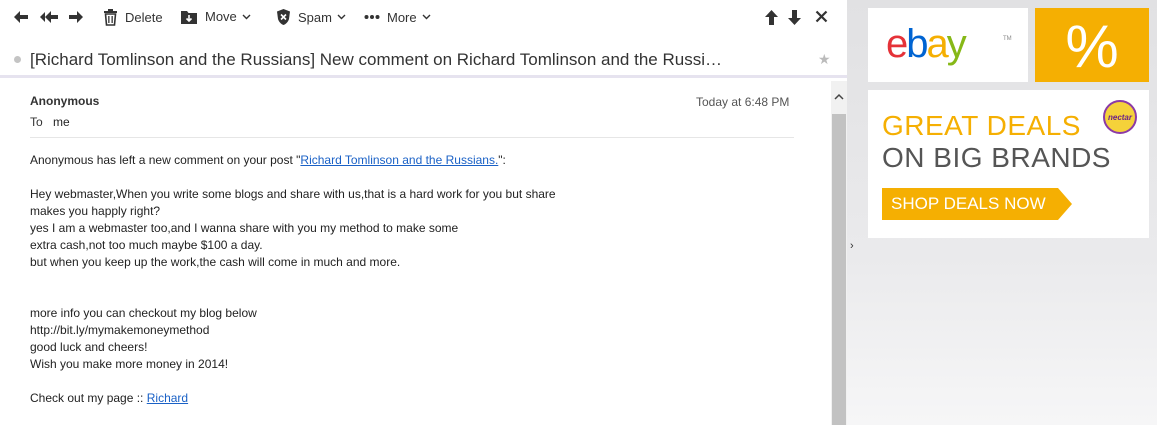 The height and width of the screenshot is (425, 1157). Describe the element at coordinates (1120, 117) in the screenshot. I see `nectar-badge: nectar` at that location.